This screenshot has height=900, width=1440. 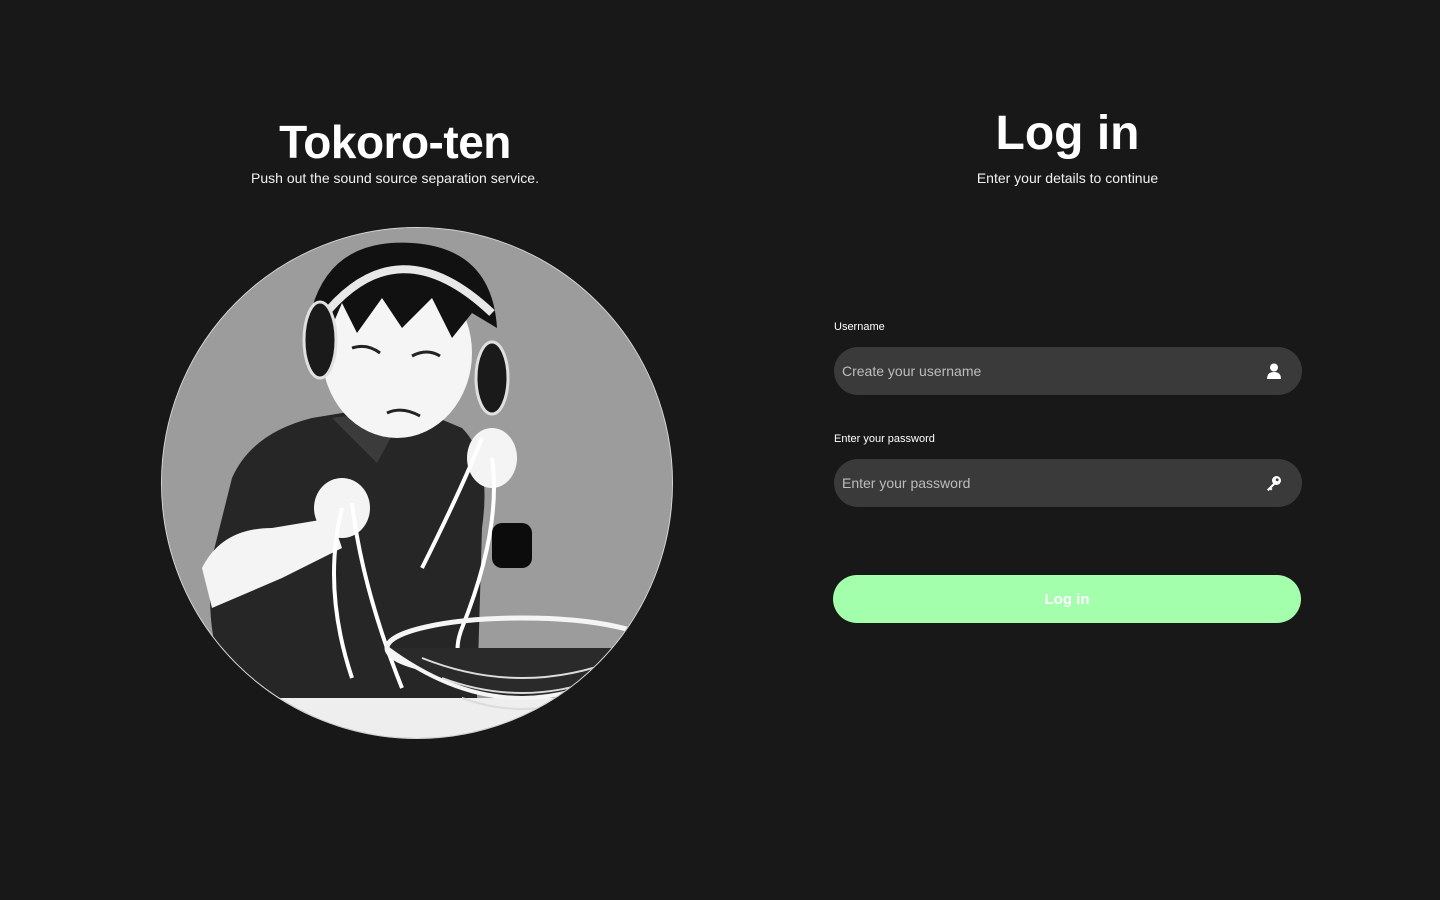 What do you see at coordinates (884, 439) in the screenshot?
I see `password-label: Enter your password` at bounding box center [884, 439].